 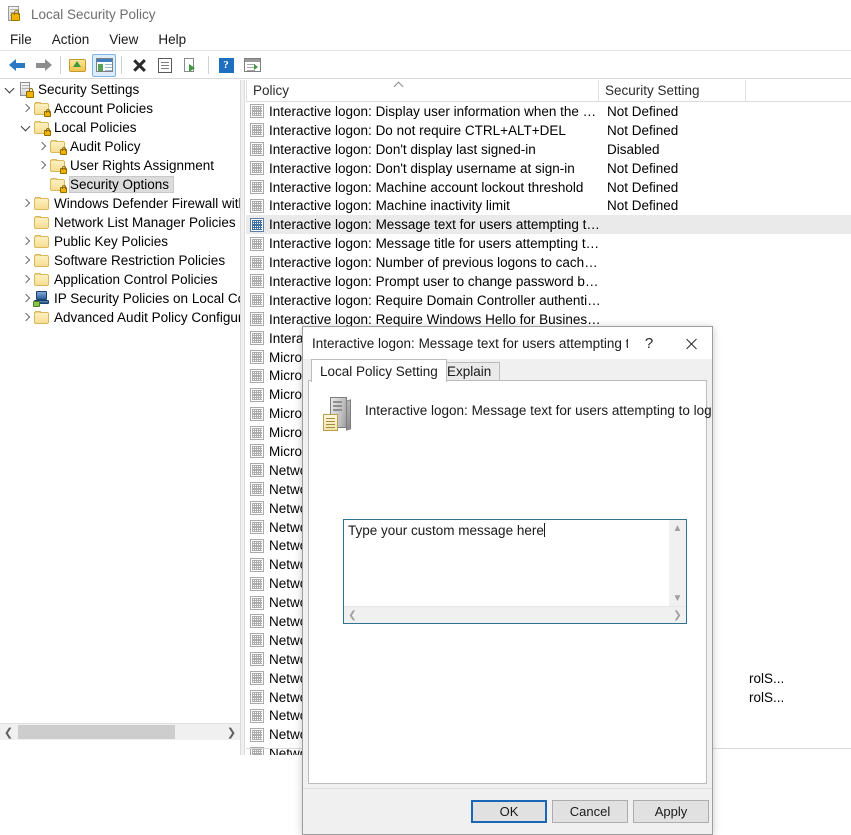 What do you see at coordinates (165, 65) in the screenshot?
I see `properties-button` at bounding box center [165, 65].